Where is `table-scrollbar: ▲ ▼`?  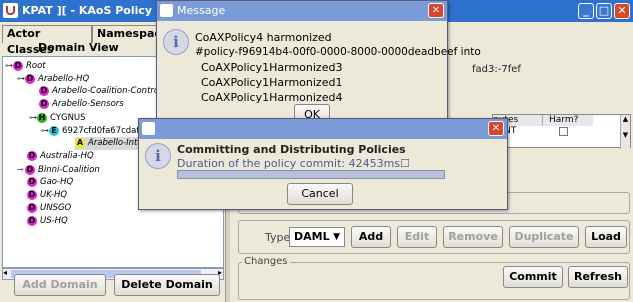
table-scrollbar: ▲ ▼ is located at coordinates (625, 132).